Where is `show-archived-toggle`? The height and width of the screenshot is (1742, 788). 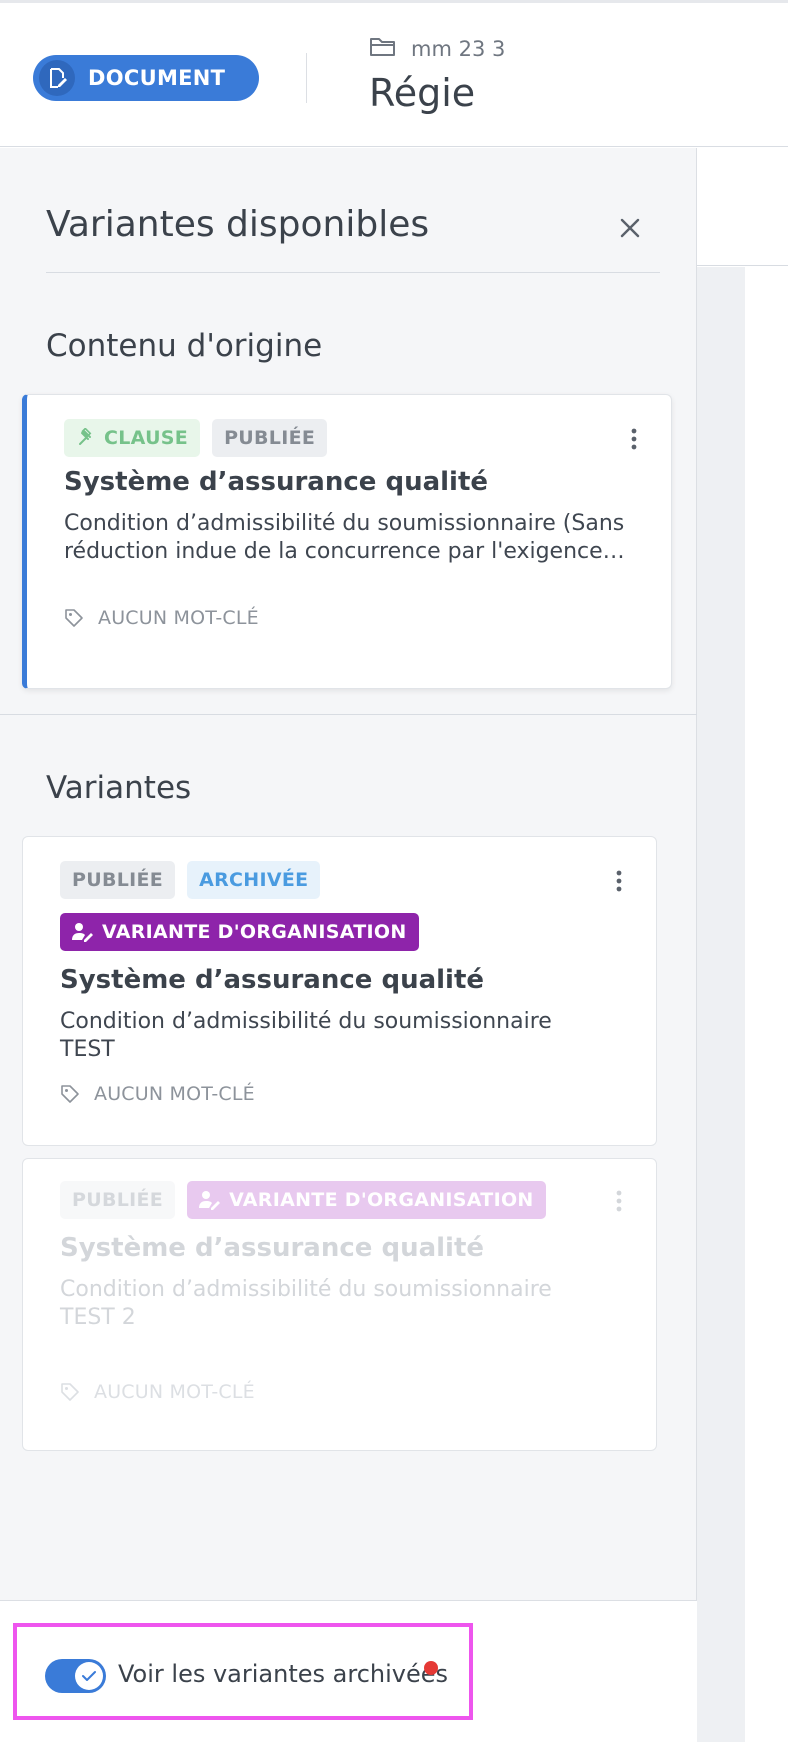 show-archived-toggle is located at coordinates (75, 1676).